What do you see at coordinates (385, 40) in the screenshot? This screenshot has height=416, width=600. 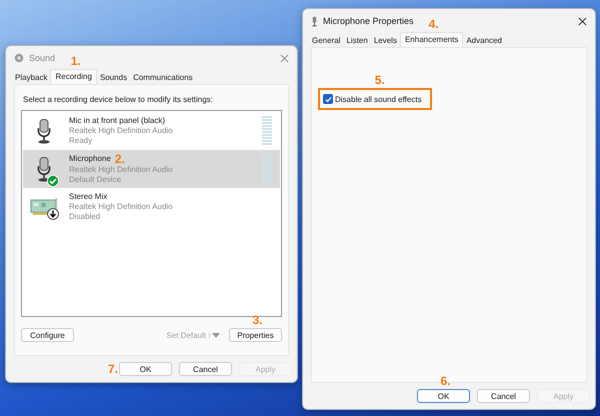 I see `tab: Levels` at bounding box center [385, 40].